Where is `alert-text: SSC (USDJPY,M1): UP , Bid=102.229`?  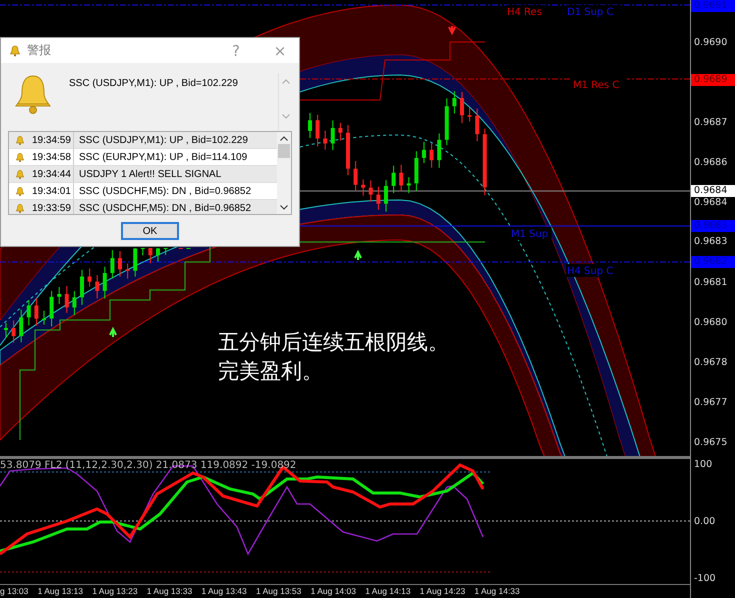 alert-text: SSC (USDJPY,M1): UP , Bid=102.229 is located at coordinates (163, 140).